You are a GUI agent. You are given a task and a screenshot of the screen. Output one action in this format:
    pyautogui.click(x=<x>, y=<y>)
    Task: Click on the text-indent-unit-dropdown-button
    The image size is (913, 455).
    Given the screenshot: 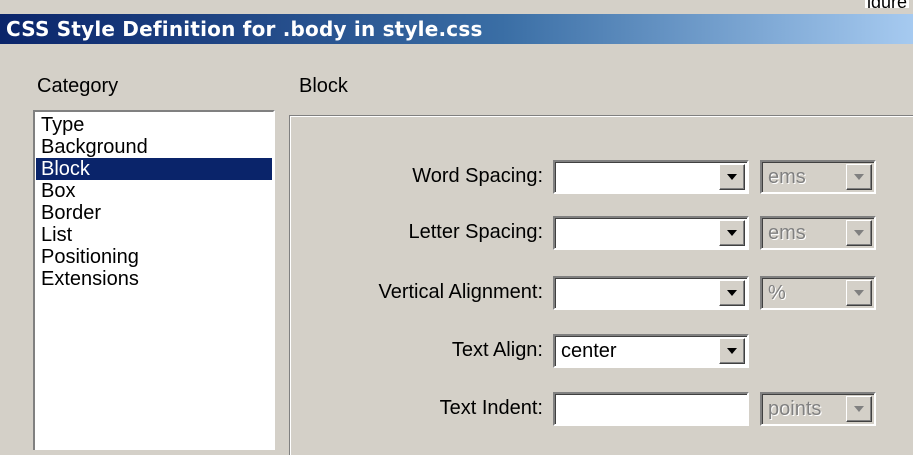 What is the action you would take?
    pyautogui.click(x=859, y=409)
    